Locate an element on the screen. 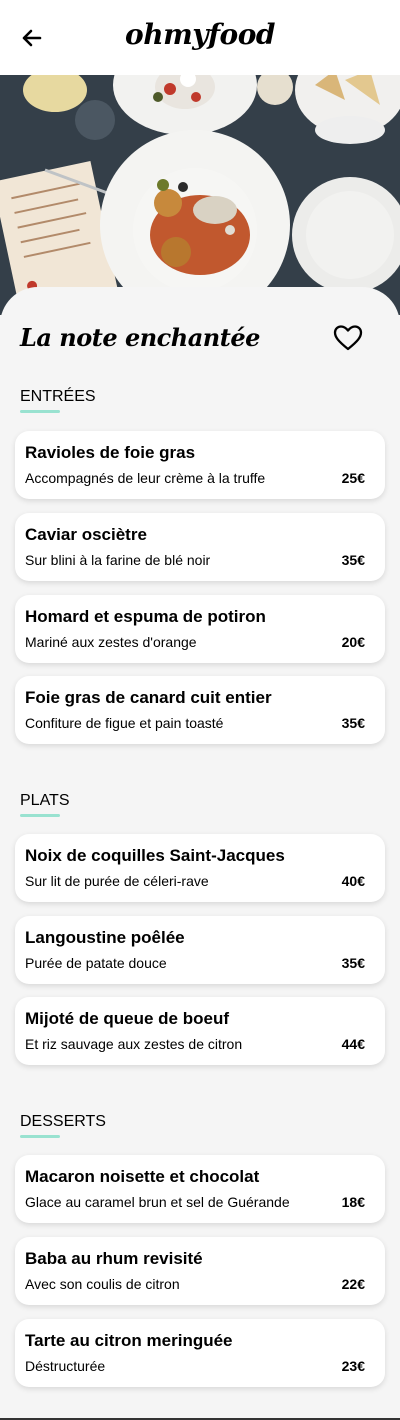 Image resolution: width=400 pixels, height=1420 pixels. menu-item-price: 22€ is located at coordinates (353, 1284).